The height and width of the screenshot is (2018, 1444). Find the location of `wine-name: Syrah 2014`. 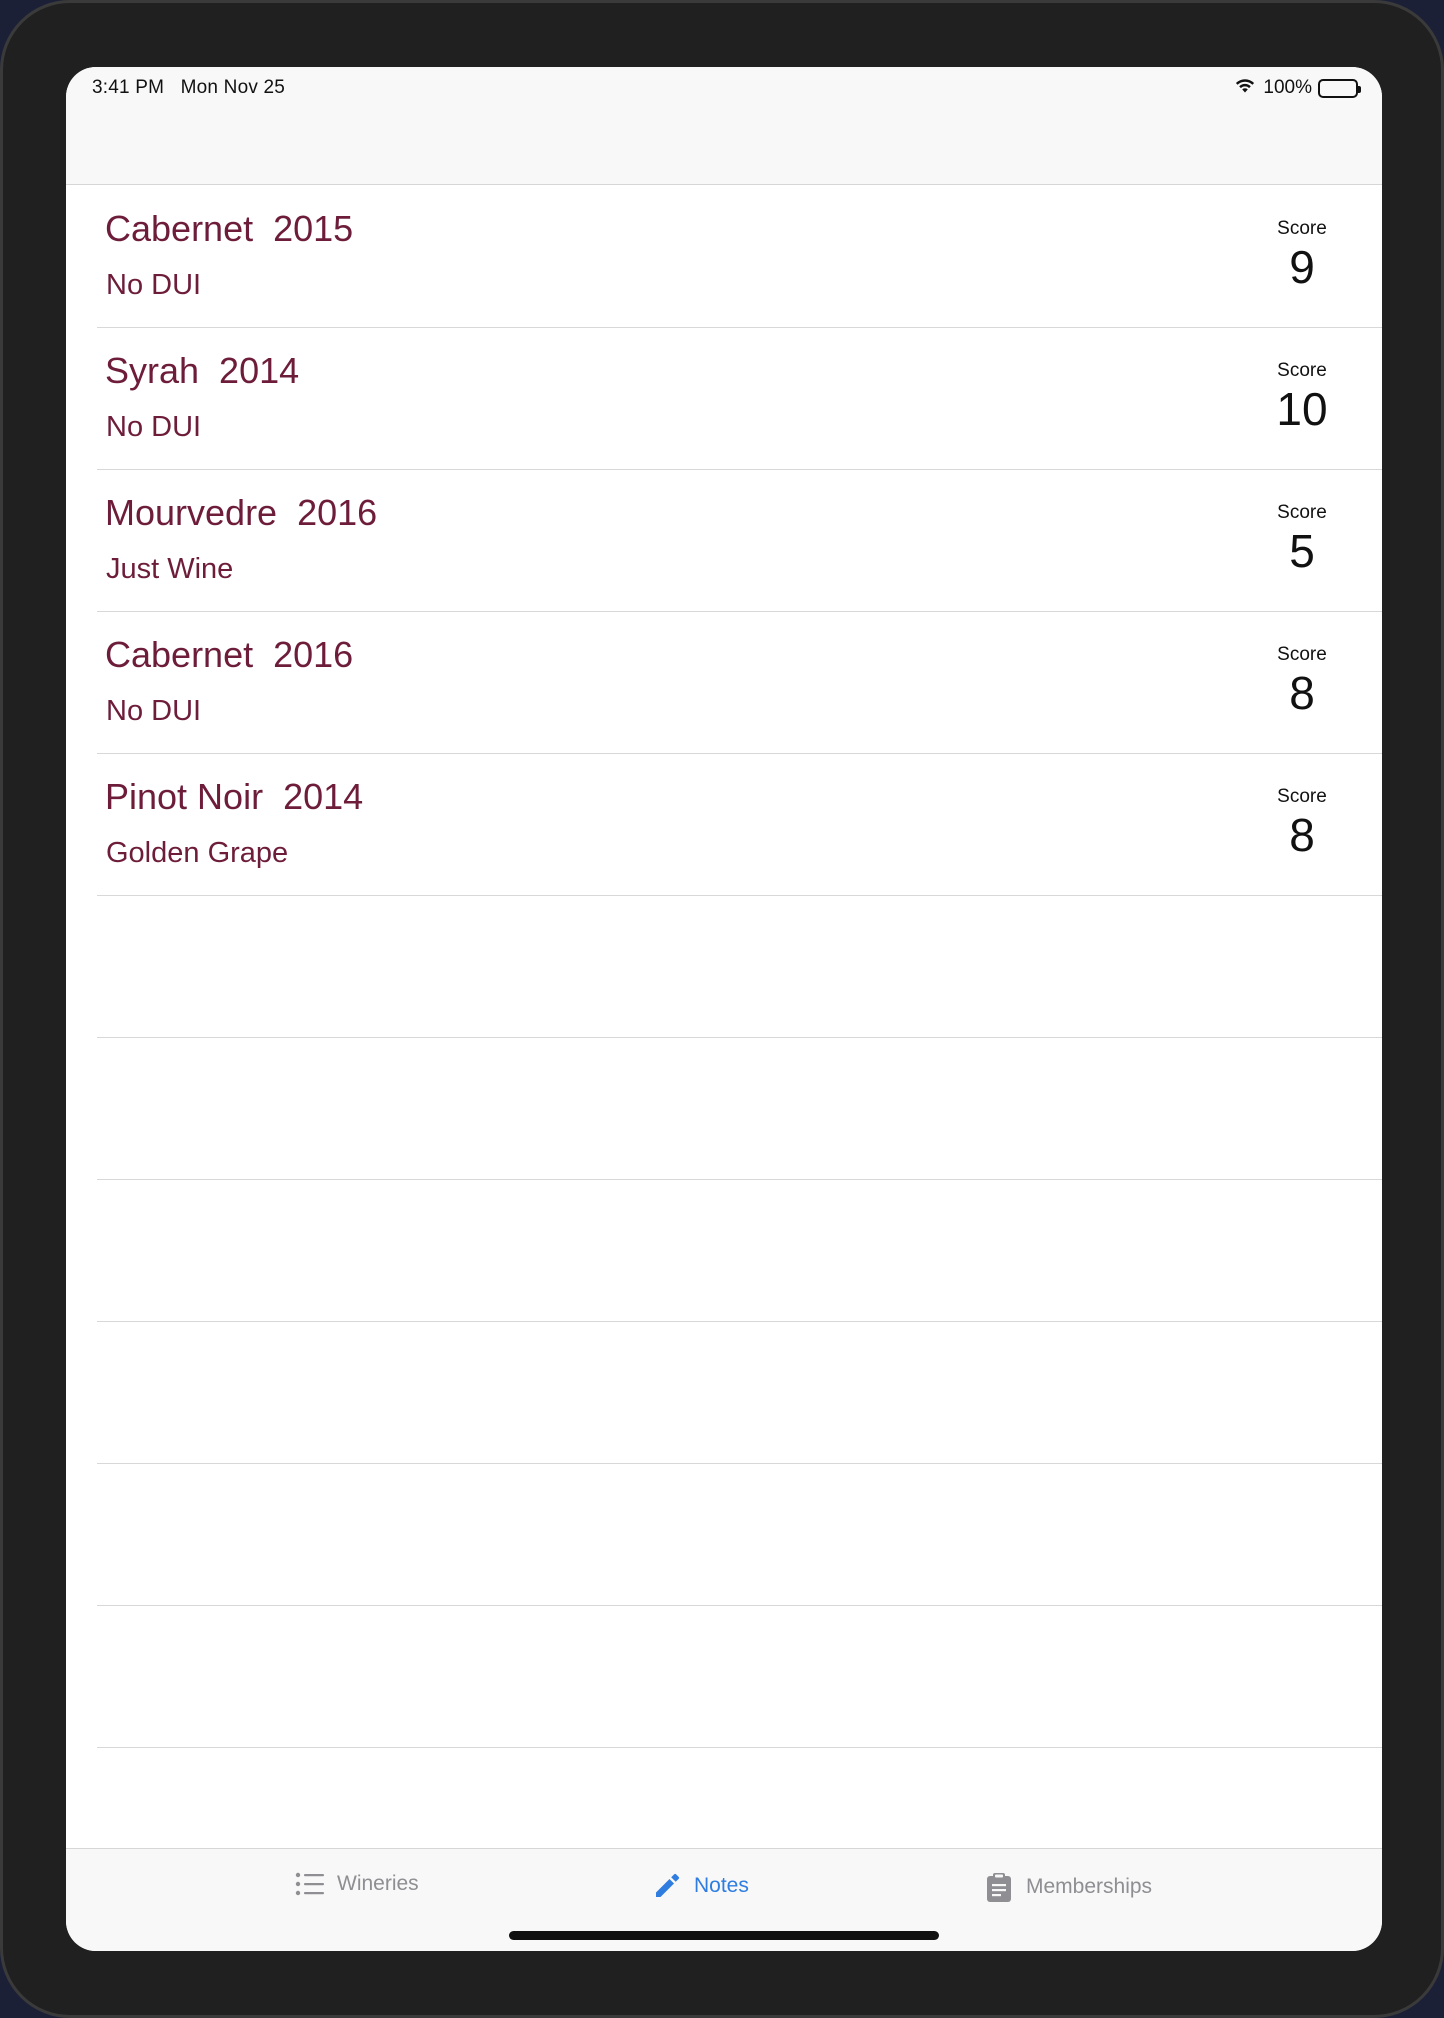

wine-name: Syrah 2014 is located at coordinates (202, 370).